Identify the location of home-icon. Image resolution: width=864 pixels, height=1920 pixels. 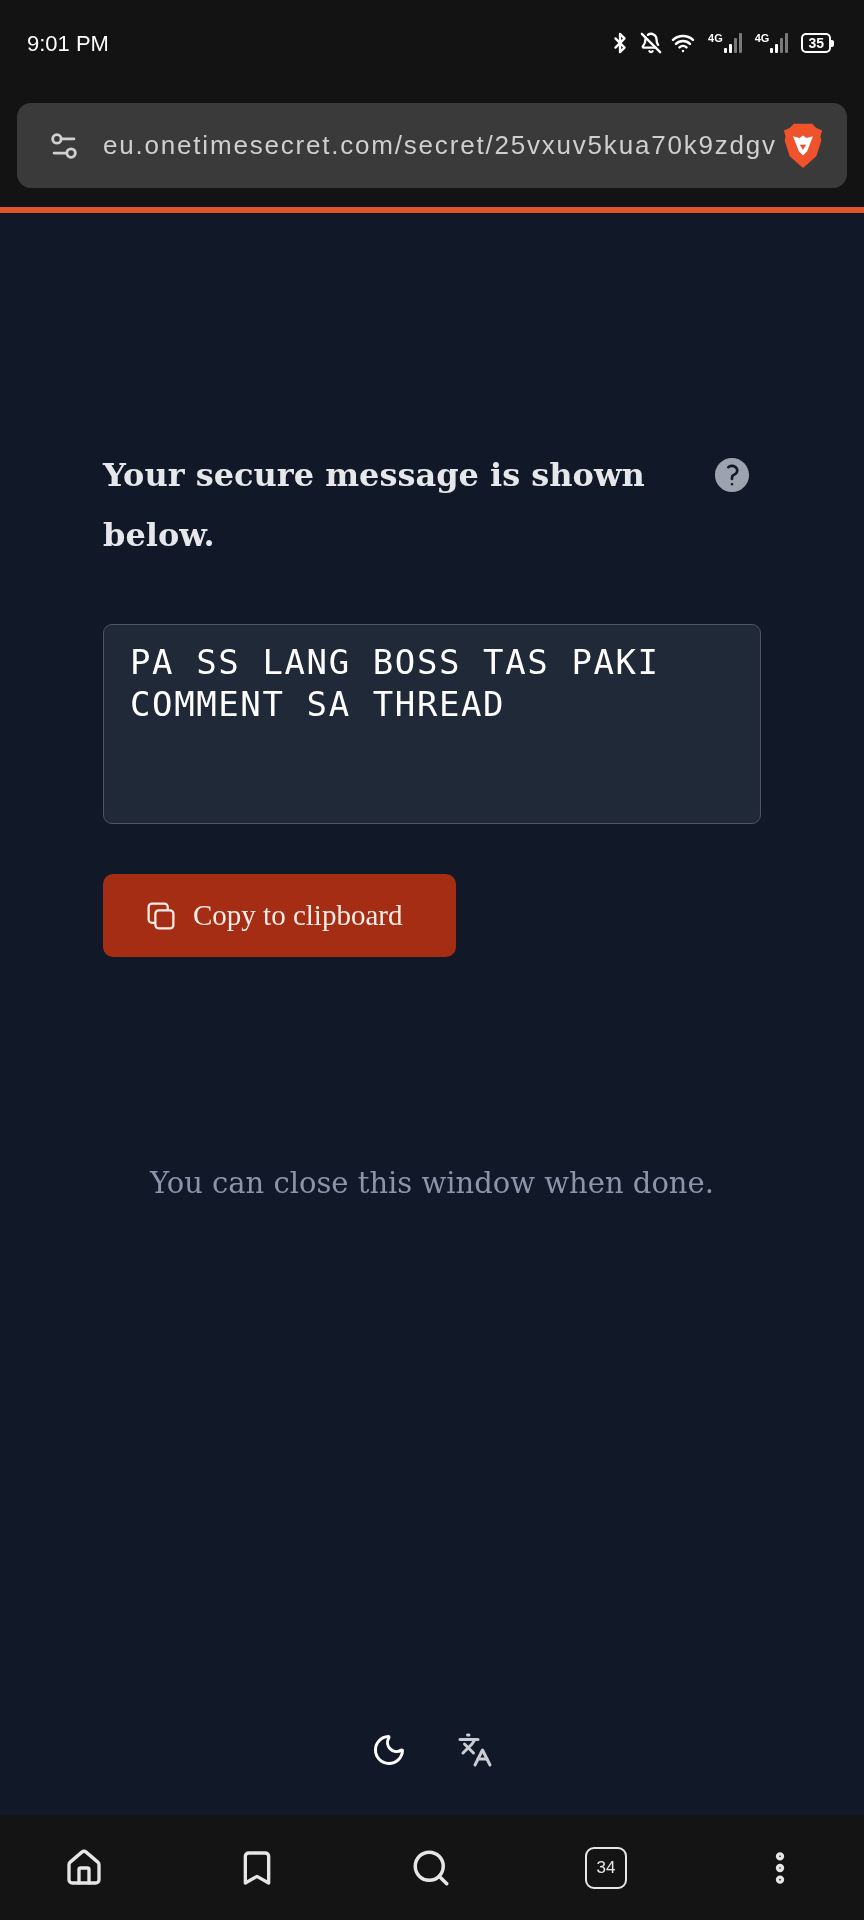
(84, 1867).